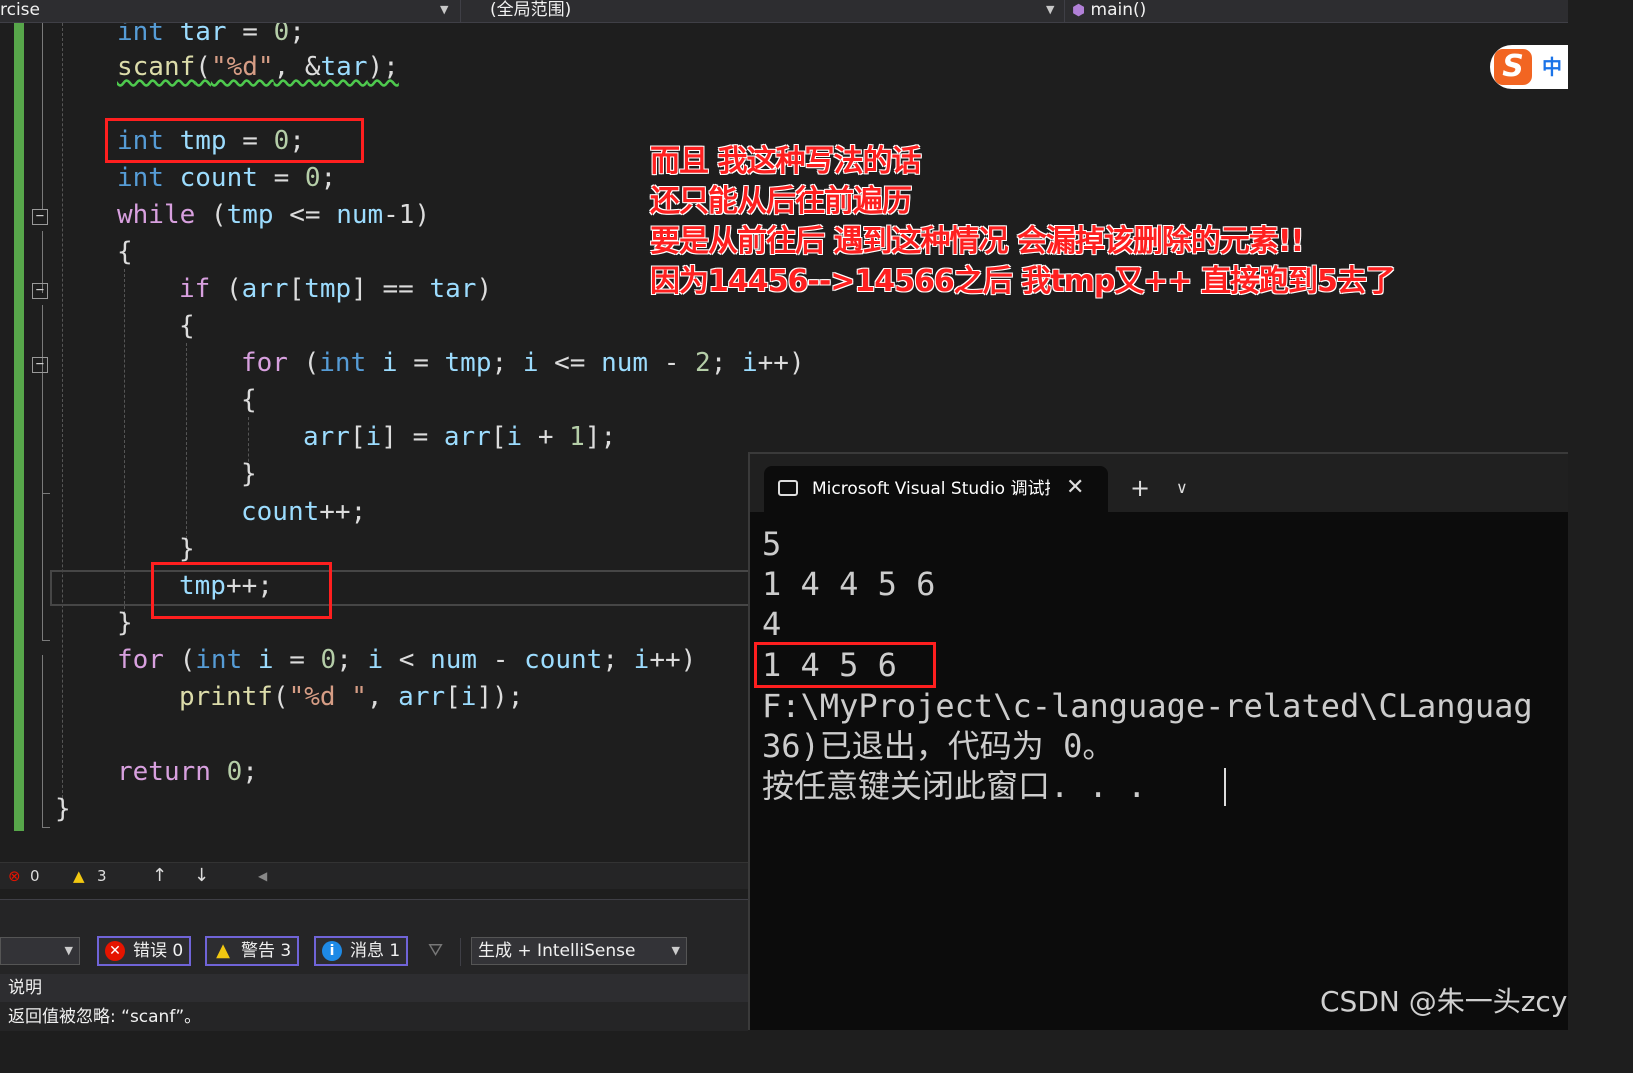 Image resolution: width=1633 pixels, height=1073 pixels. Describe the element at coordinates (845, 665) in the screenshot. I see `highlight-box-output` at that location.